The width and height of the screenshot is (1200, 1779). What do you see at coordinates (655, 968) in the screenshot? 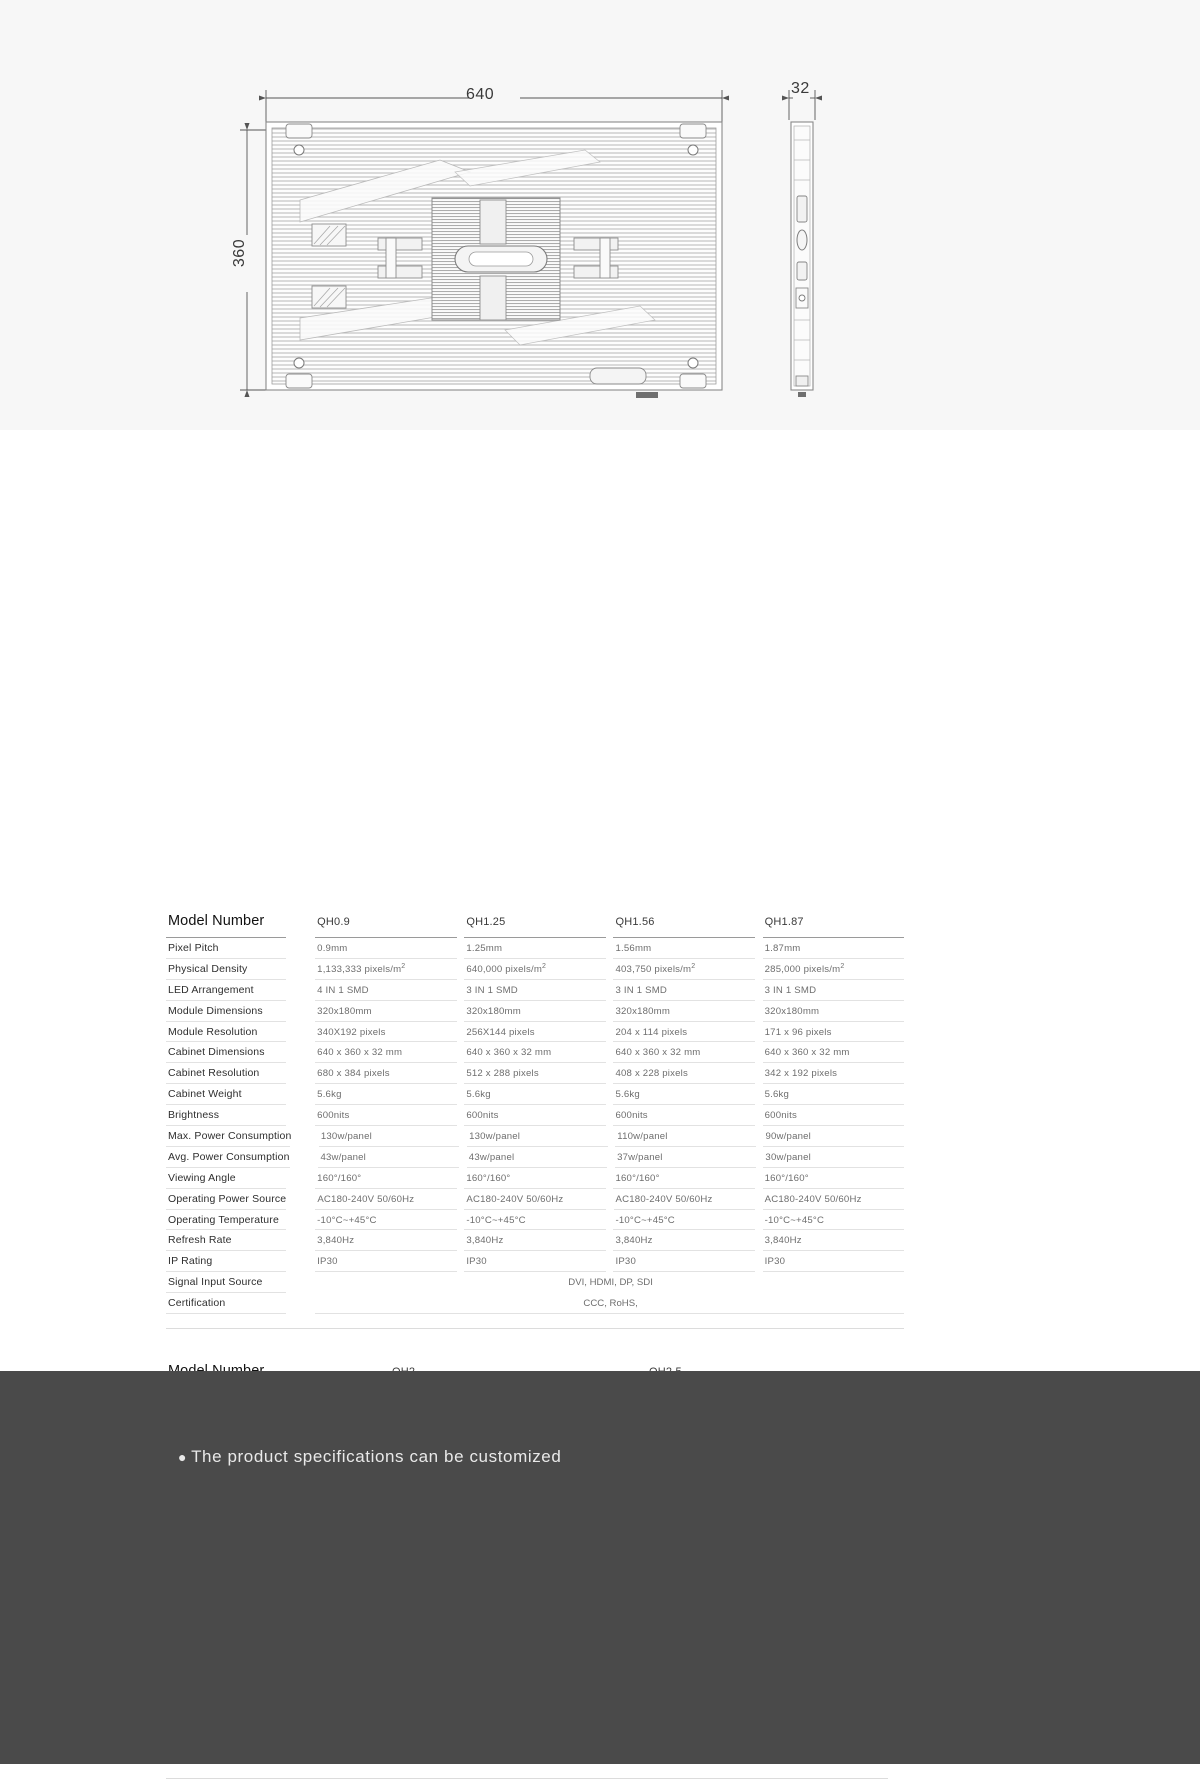
I see `row-value: 403,750 pixels/m2` at bounding box center [655, 968].